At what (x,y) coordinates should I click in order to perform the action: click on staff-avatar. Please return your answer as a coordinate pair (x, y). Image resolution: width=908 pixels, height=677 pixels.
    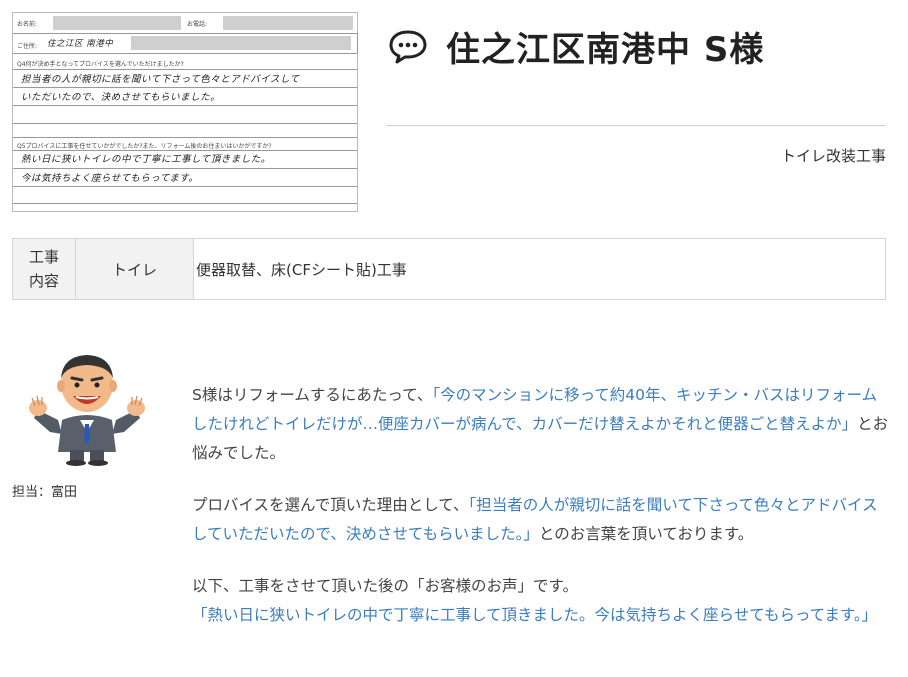
    Looking at the image, I should click on (87, 410).